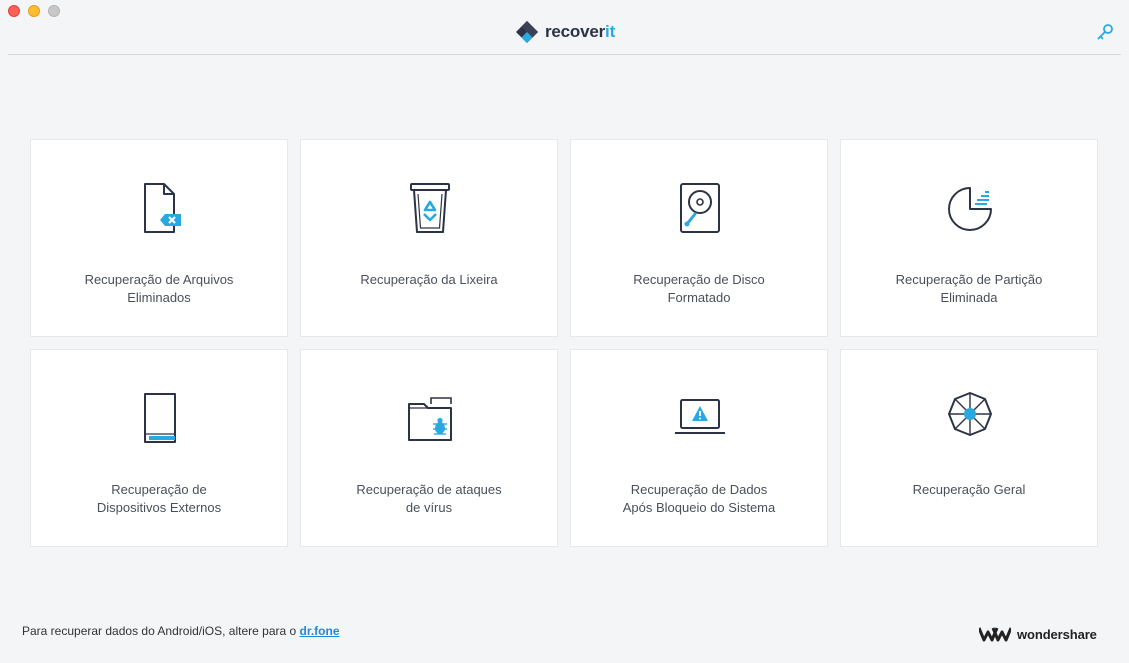  What do you see at coordinates (970, 419) in the screenshot?
I see `all-around-icon` at bounding box center [970, 419].